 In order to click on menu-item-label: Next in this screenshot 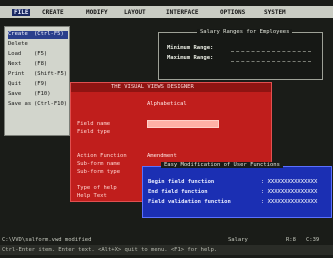, I will do `click(15, 64)`.